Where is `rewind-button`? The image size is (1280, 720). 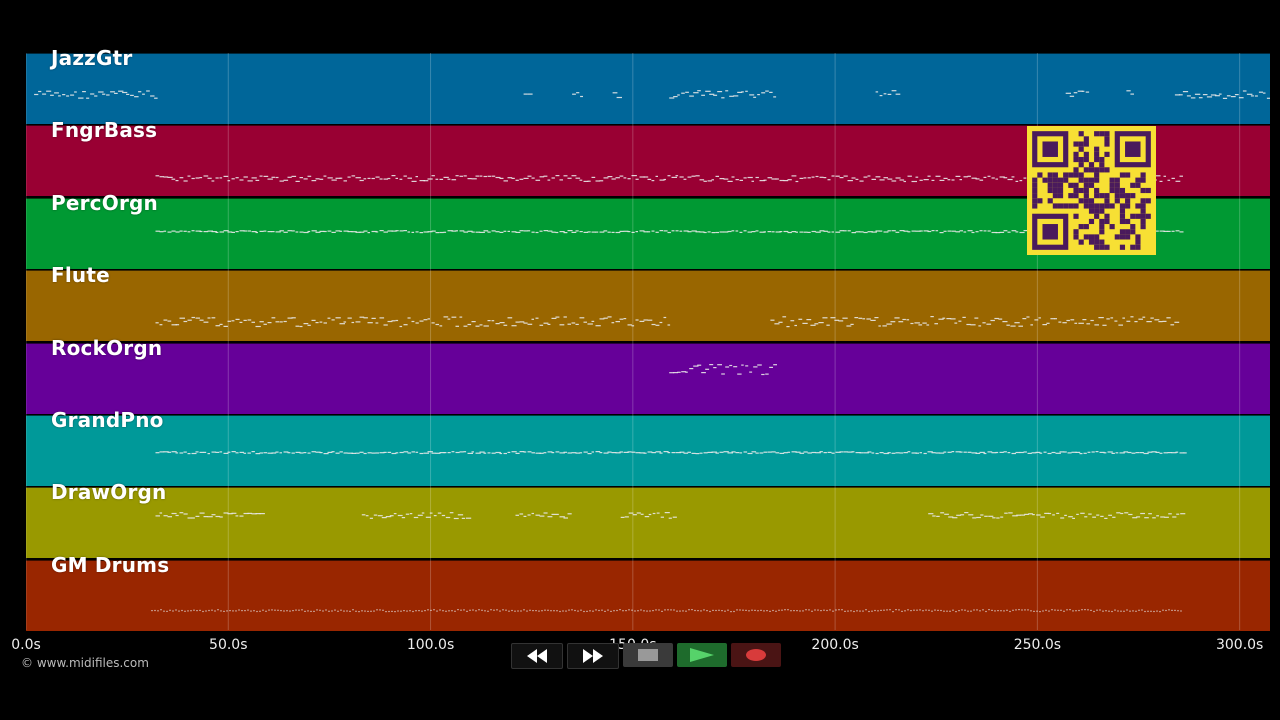
rewind-button is located at coordinates (537, 656).